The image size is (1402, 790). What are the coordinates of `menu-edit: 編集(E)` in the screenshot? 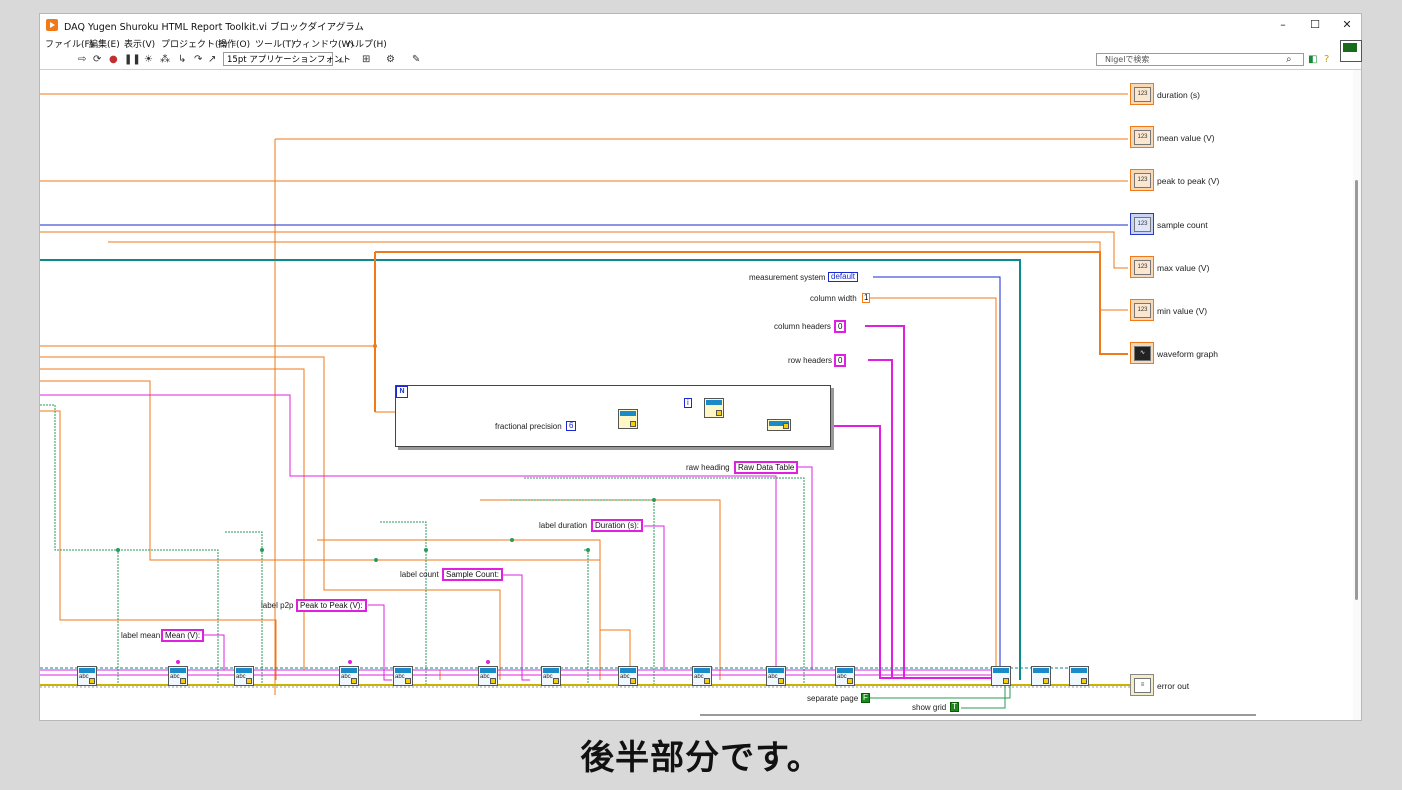 It's located at (104, 43).